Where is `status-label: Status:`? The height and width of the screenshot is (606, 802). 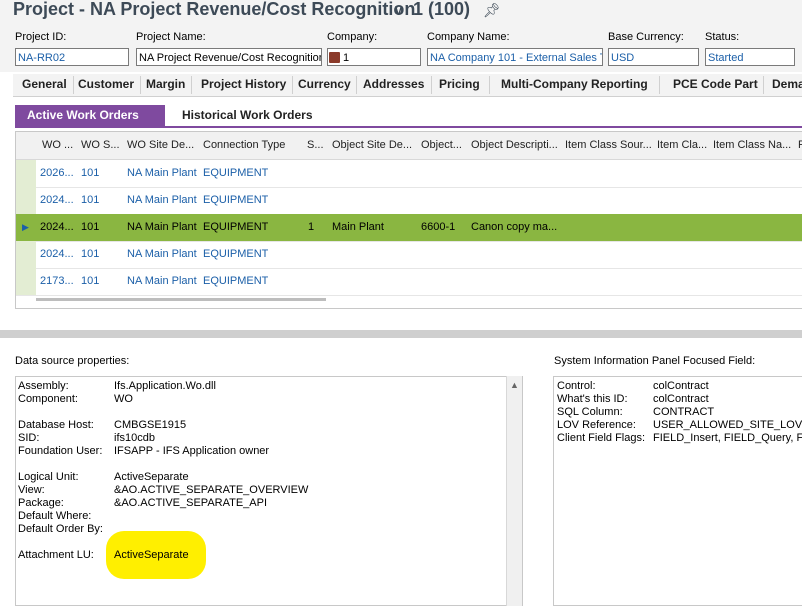 status-label: Status: is located at coordinates (722, 37).